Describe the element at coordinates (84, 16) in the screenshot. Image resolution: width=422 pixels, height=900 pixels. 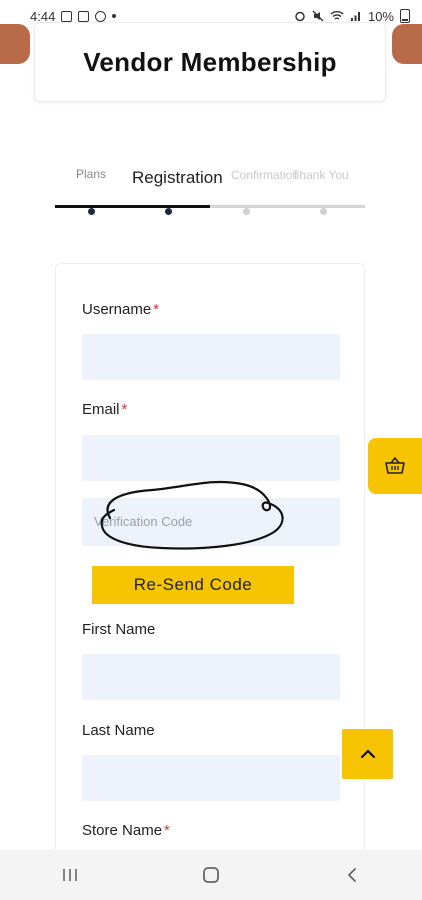
I see `app-notification-icon` at that location.